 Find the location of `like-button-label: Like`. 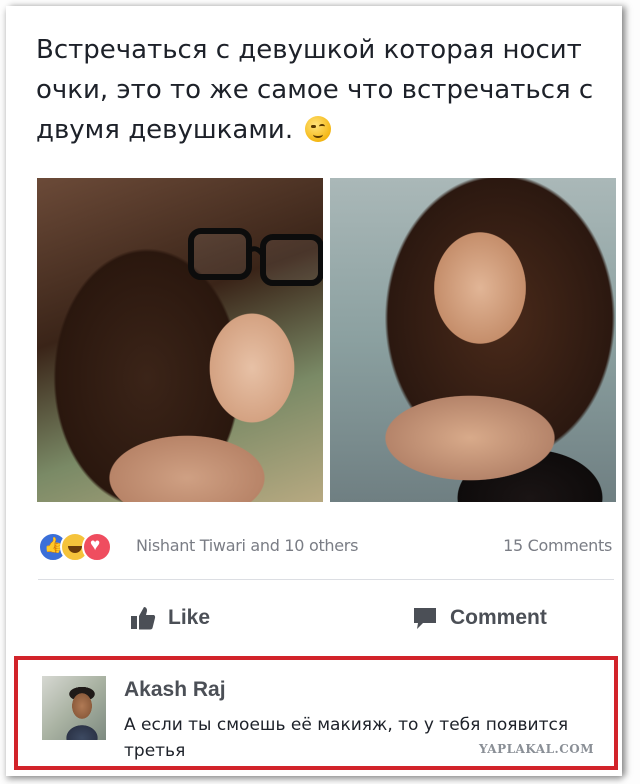

like-button-label: Like is located at coordinates (189, 617).